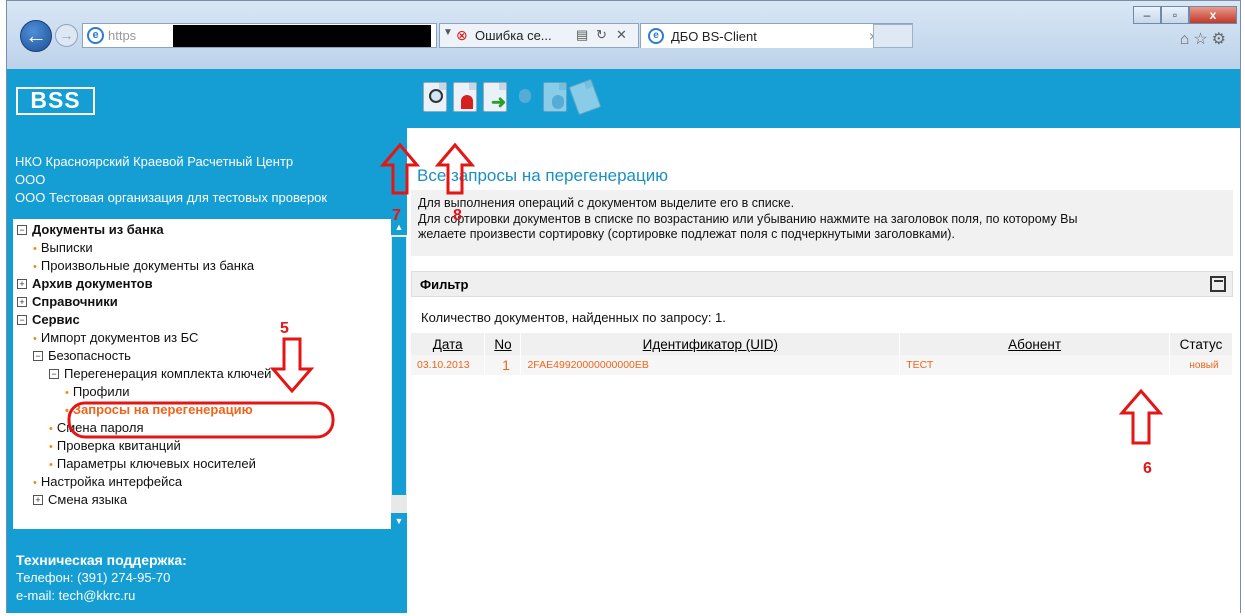  What do you see at coordinates (1141, 416) in the screenshot?
I see `arrow-6-icon` at bounding box center [1141, 416].